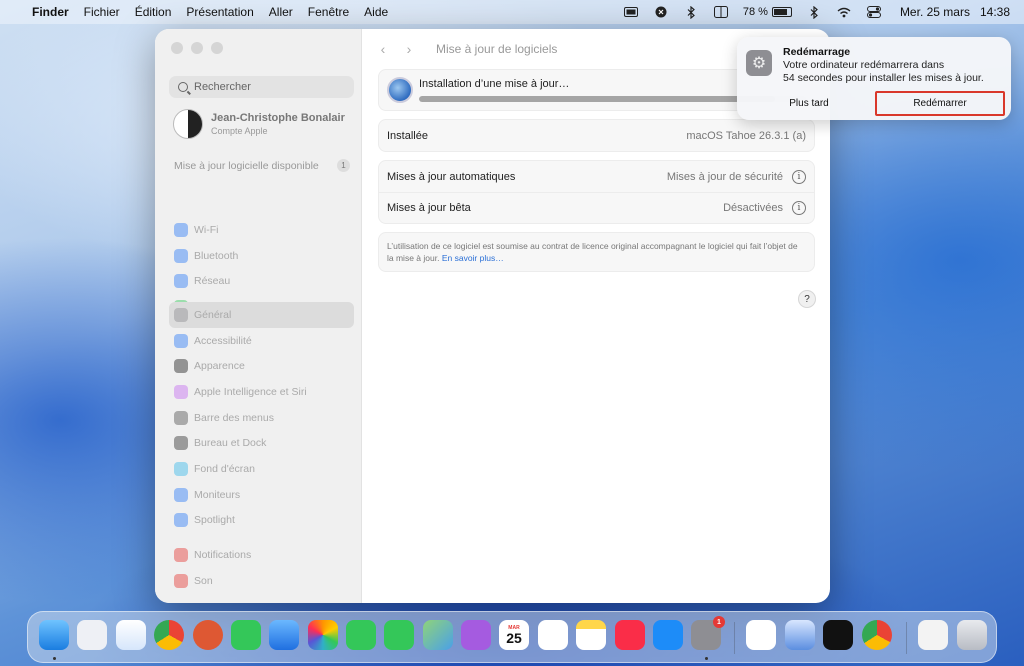 Image resolution: width=1024 pixels, height=666 pixels. I want to click on sidebar-item-barre-des-menus: Barre des menus, so click(261, 418).